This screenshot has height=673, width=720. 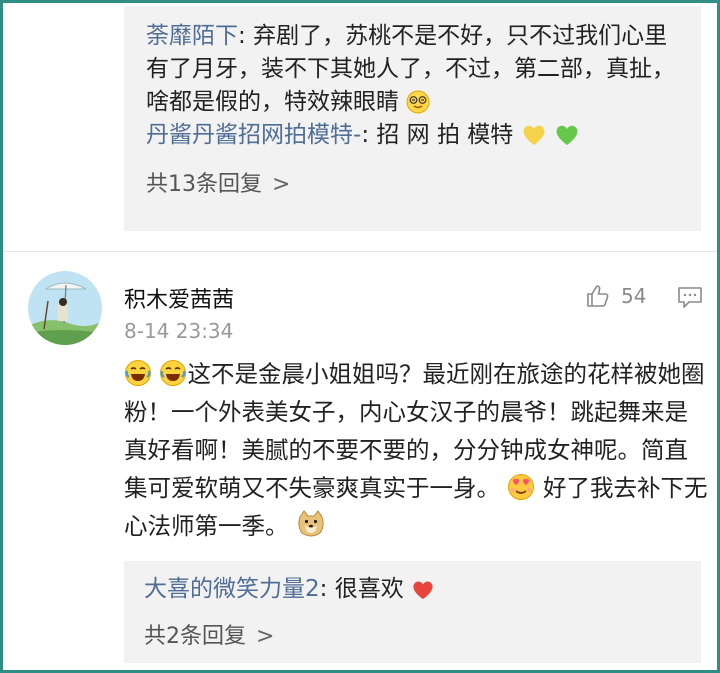 What do you see at coordinates (360, 251) in the screenshot?
I see `divider` at bounding box center [360, 251].